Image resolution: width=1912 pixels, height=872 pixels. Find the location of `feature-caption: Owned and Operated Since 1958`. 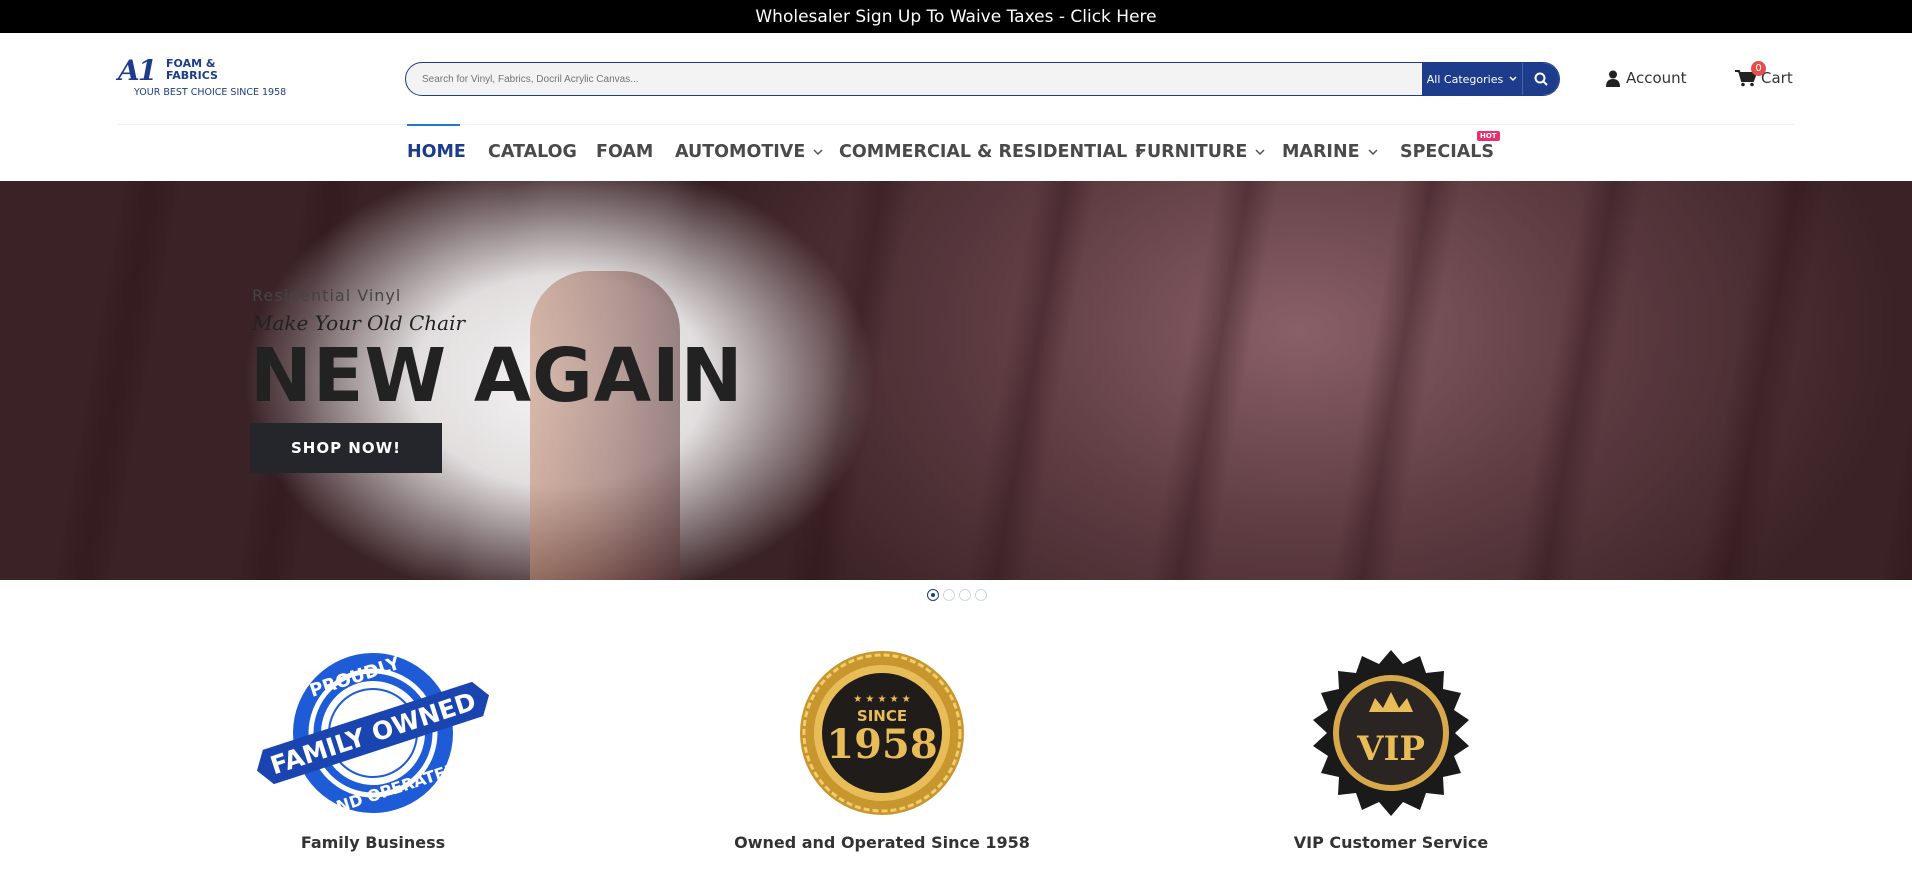

feature-caption: Owned and Operated Since 1958 is located at coordinates (882, 842).